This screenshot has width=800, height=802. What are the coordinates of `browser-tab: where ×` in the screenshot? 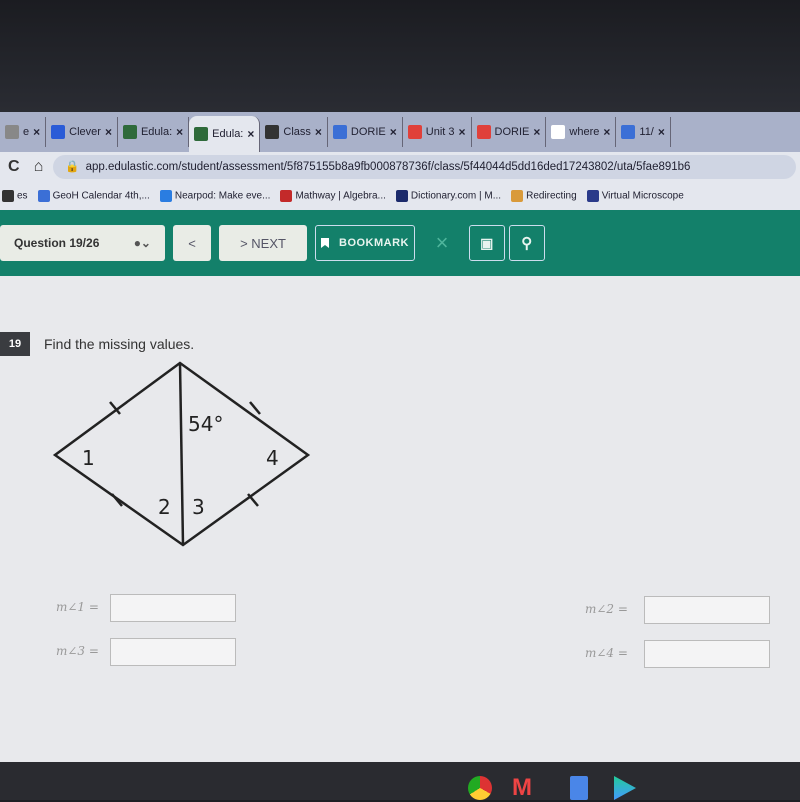 It's located at (581, 132).